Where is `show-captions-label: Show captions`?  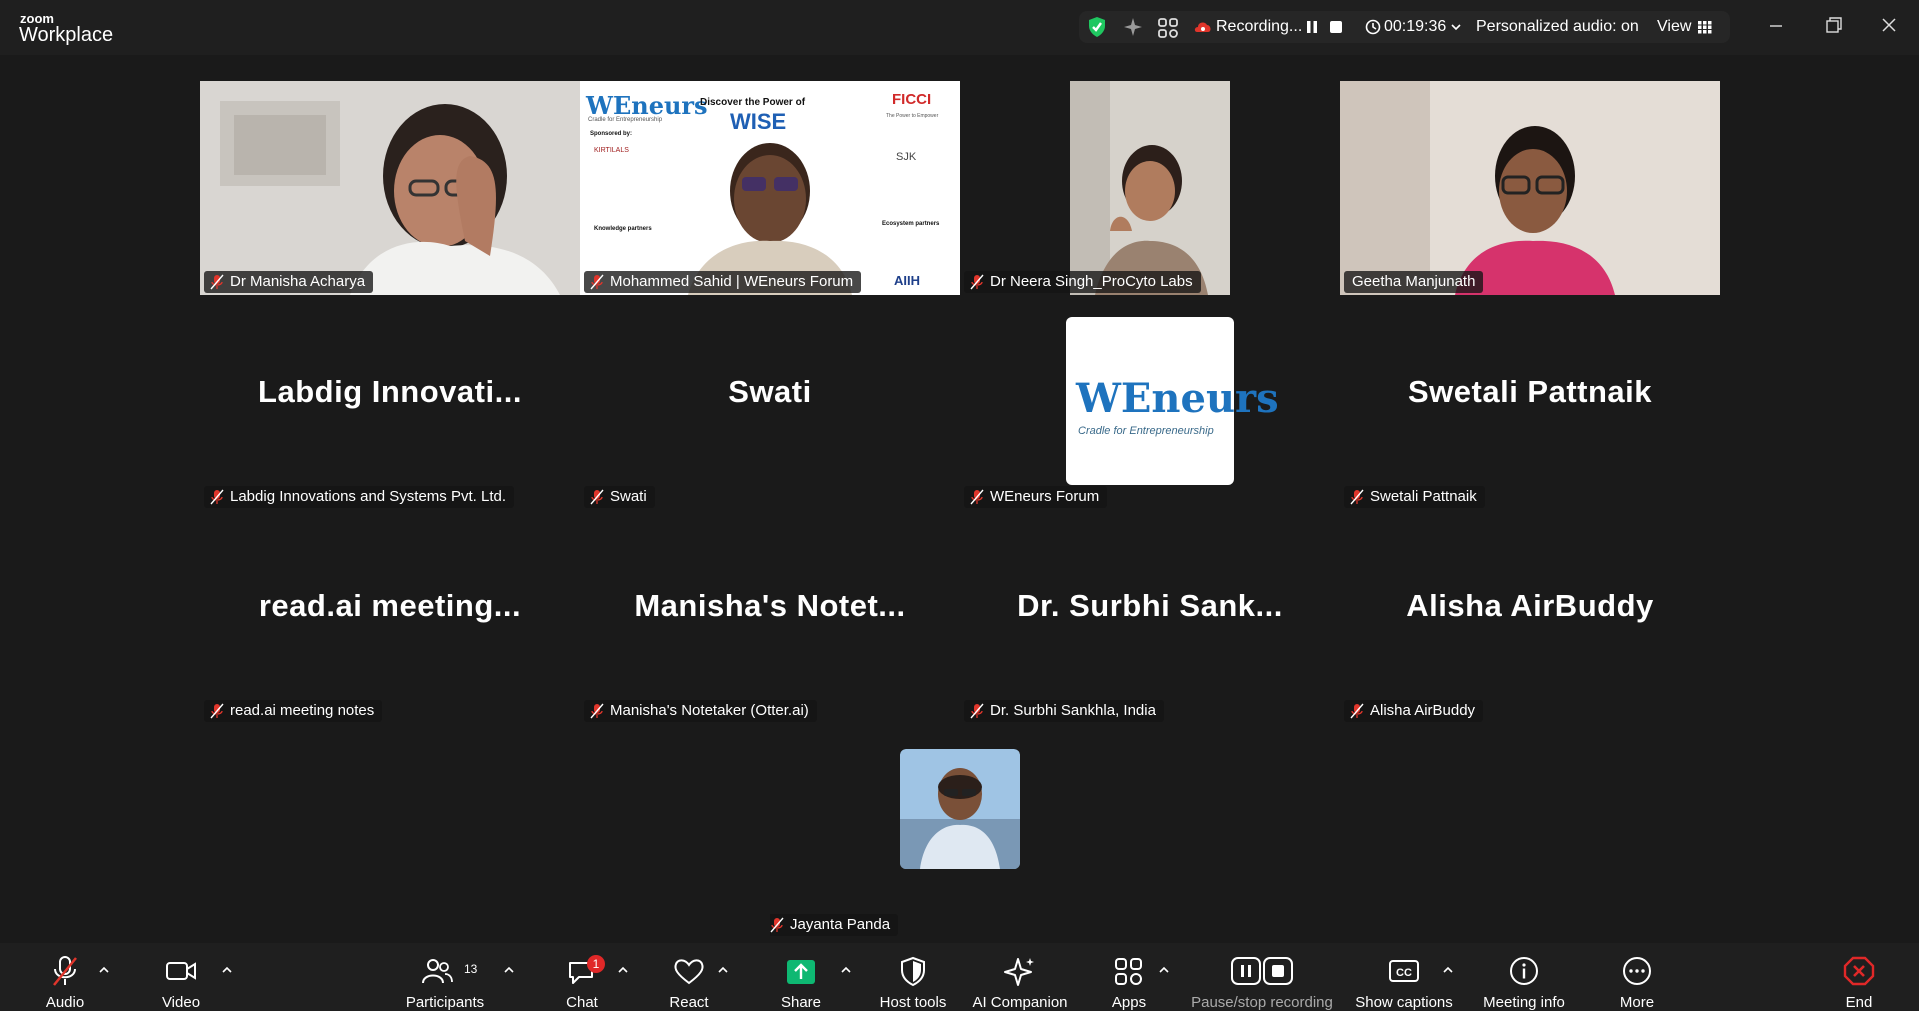
show-captions-label: Show captions is located at coordinates (1404, 1002).